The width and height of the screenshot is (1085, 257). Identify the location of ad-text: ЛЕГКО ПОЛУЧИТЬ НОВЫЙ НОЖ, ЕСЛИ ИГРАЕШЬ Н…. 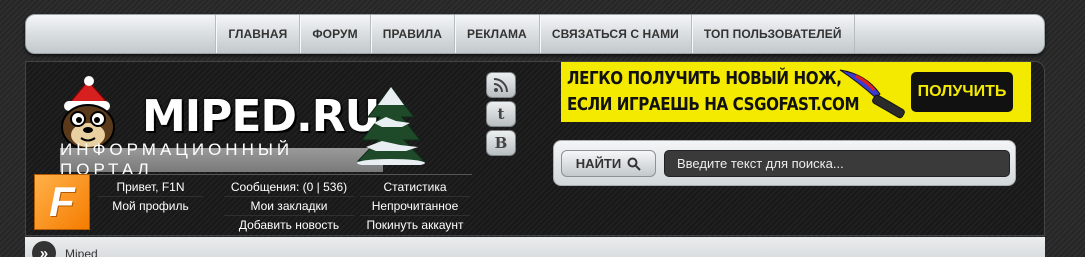
(713, 92).